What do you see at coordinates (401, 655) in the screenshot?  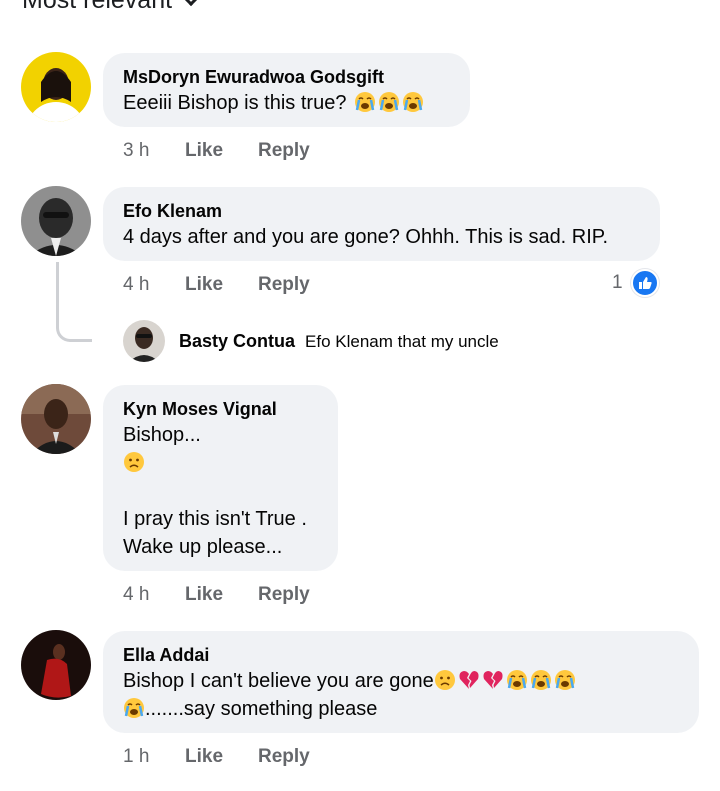 I see `comment-author: Ella Addai` at bounding box center [401, 655].